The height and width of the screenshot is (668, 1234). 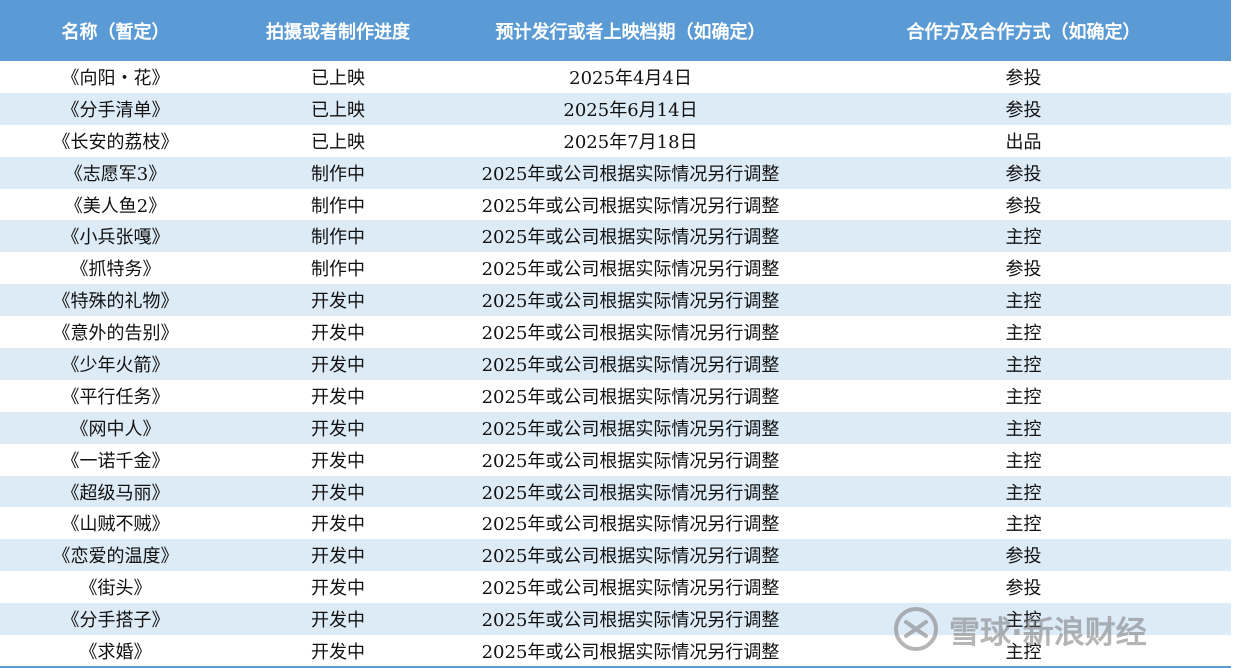 I want to click on table-row: 《意外的告别》 开发中 2025年或公司根据实际情况另行调整 主控, so click(x=615, y=332).